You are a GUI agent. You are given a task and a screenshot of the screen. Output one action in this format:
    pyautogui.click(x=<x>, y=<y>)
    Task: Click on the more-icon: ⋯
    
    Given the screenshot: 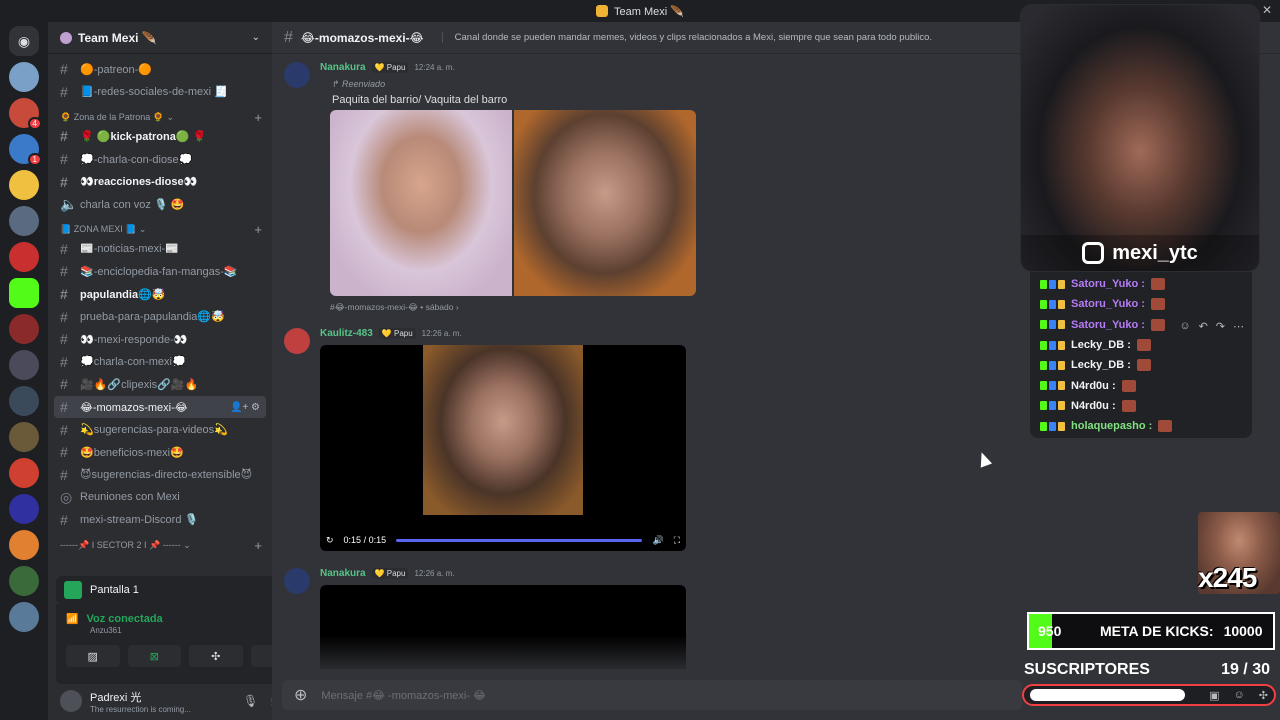 What is the action you would take?
    pyautogui.click(x=1238, y=326)
    